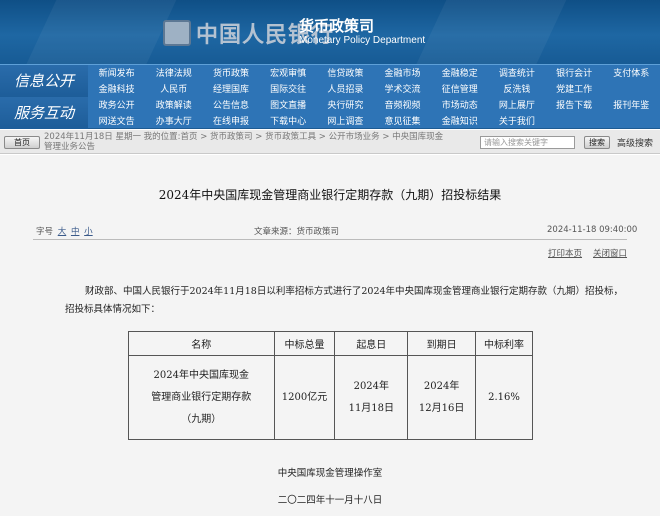 Image resolution: width=660 pixels, height=516 pixels. I want to click on table-cell-name: 2024年中央国库现金 管理商业银行定期存款 （九期）, so click(201, 397).